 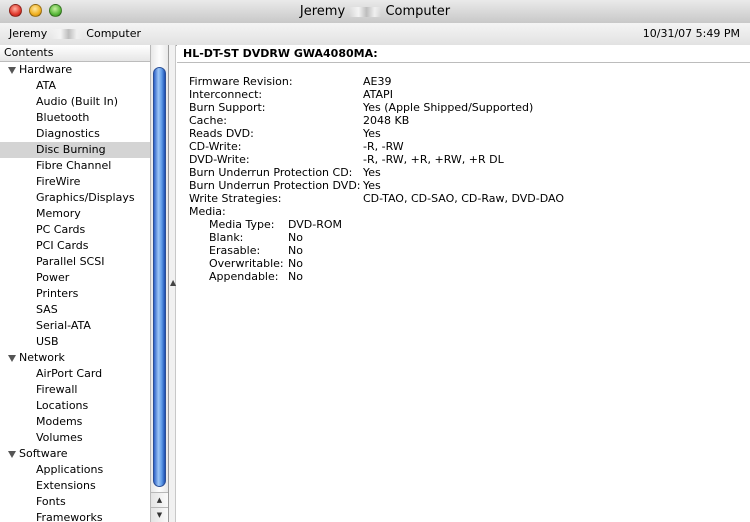 What do you see at coordinates (75, 374) in the screenshot?
I see `sidebar-item: AirPort Card` at bounding box center [75, 374].